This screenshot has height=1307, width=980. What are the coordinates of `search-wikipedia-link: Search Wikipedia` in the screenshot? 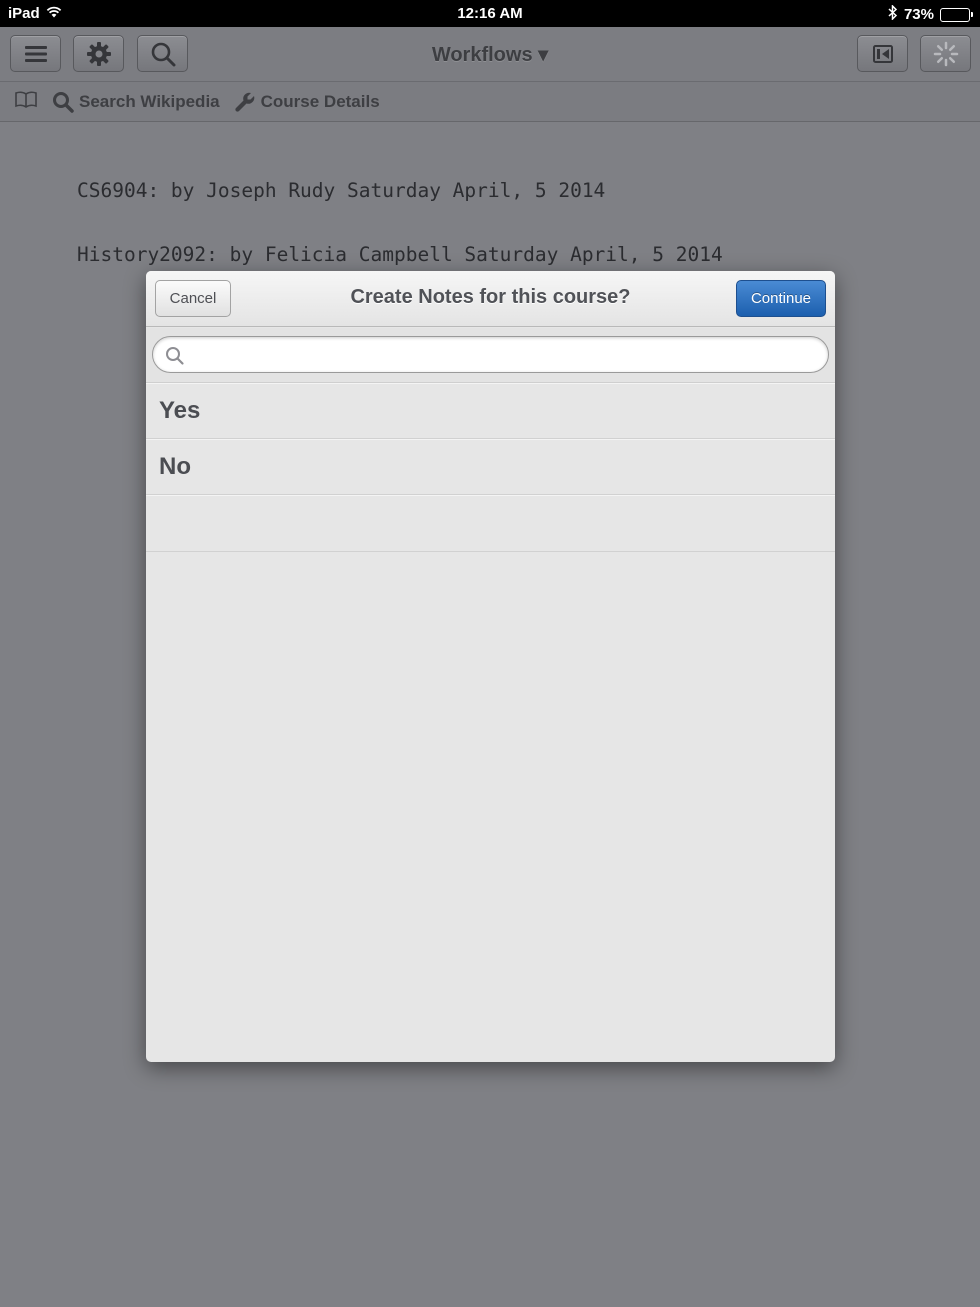 It's located at (136, 102).